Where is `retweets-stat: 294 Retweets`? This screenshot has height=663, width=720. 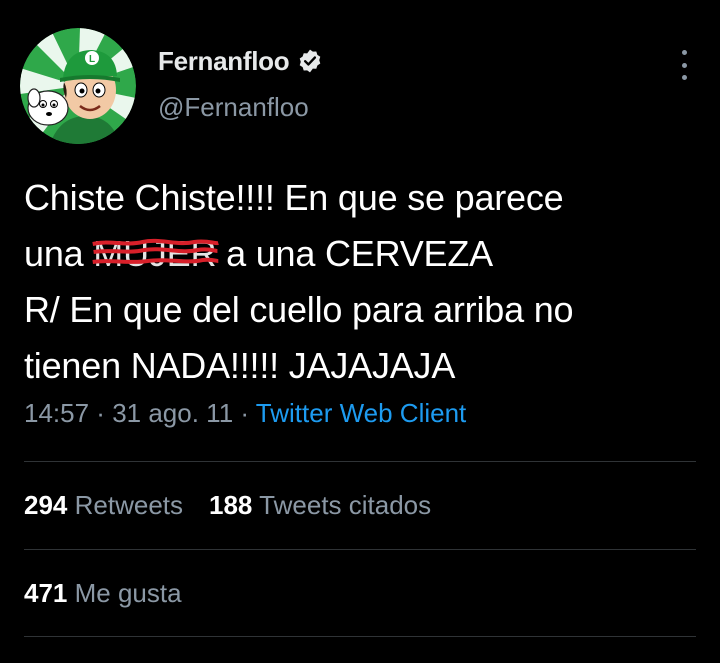
retweets-stat: 294 Retweets is located at coordinates (103, 505).